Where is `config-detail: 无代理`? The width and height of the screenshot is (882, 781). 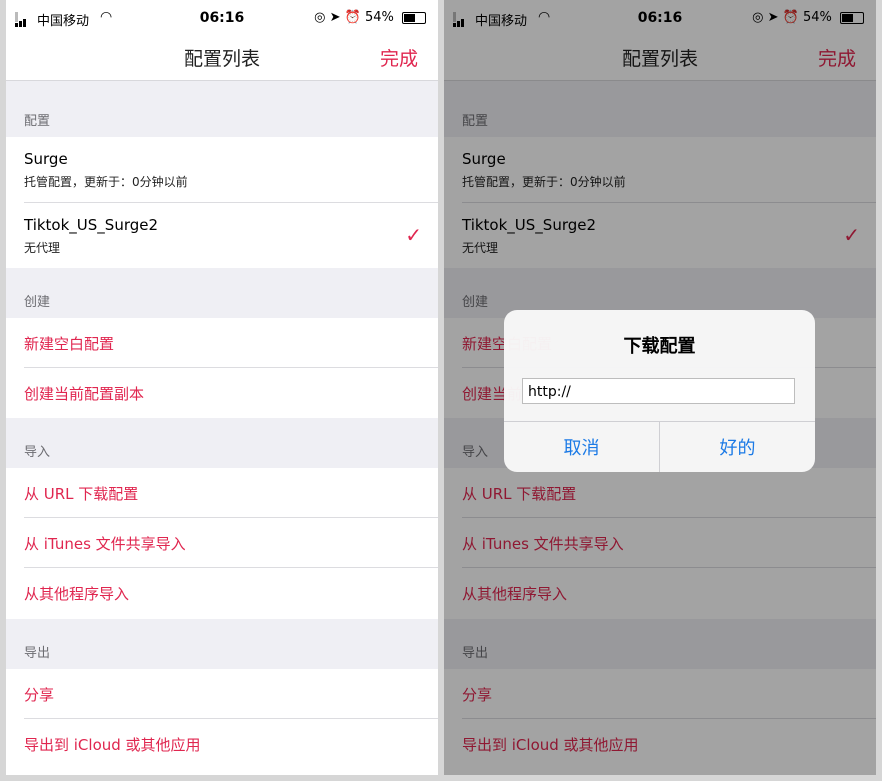
config-detail: 无代理 is located at coordinates (42, 248).